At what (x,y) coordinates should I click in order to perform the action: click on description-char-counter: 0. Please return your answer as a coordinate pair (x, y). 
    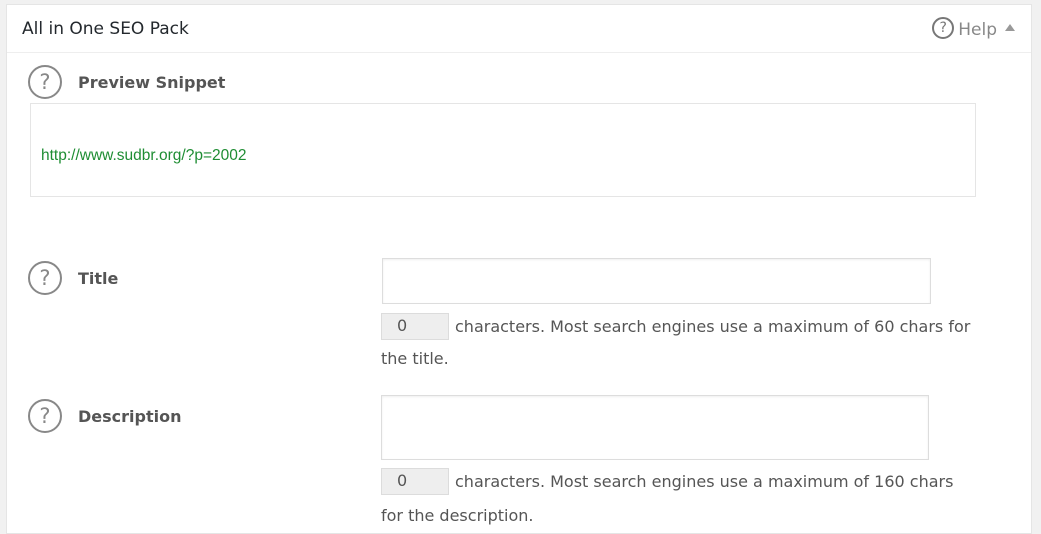
    Looking at the image, I should click on (415, 481).